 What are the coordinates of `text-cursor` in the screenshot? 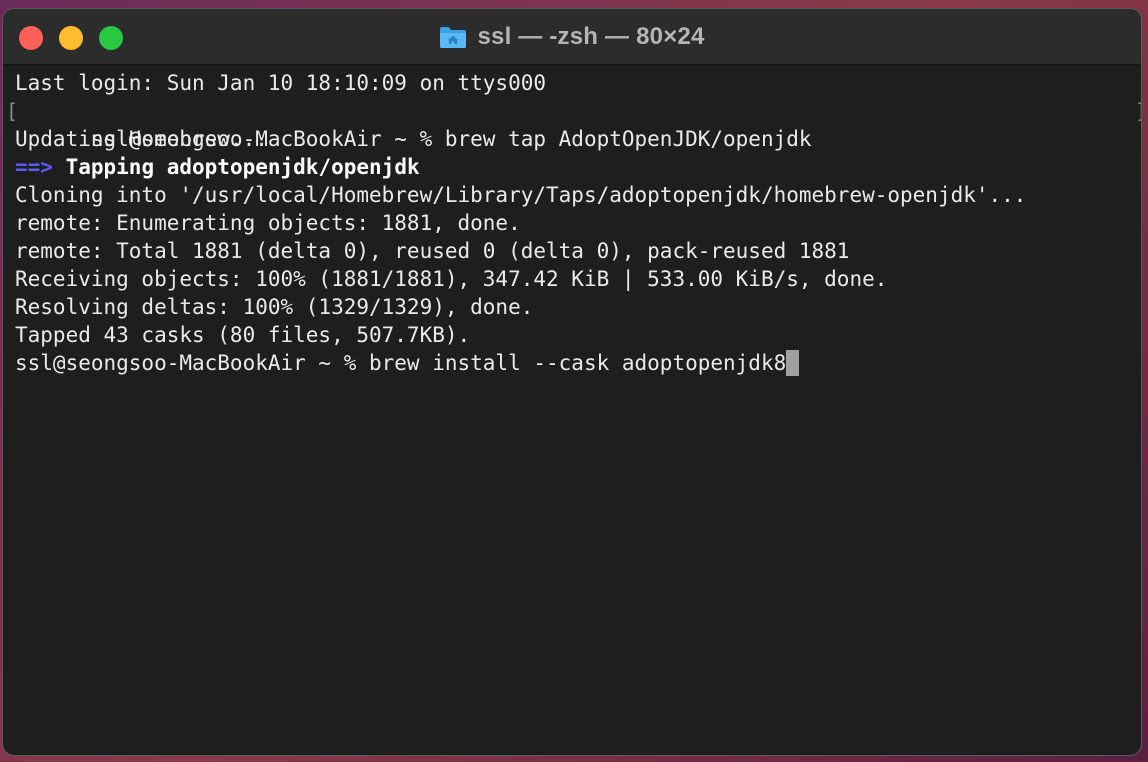 It's located at (793, 363).